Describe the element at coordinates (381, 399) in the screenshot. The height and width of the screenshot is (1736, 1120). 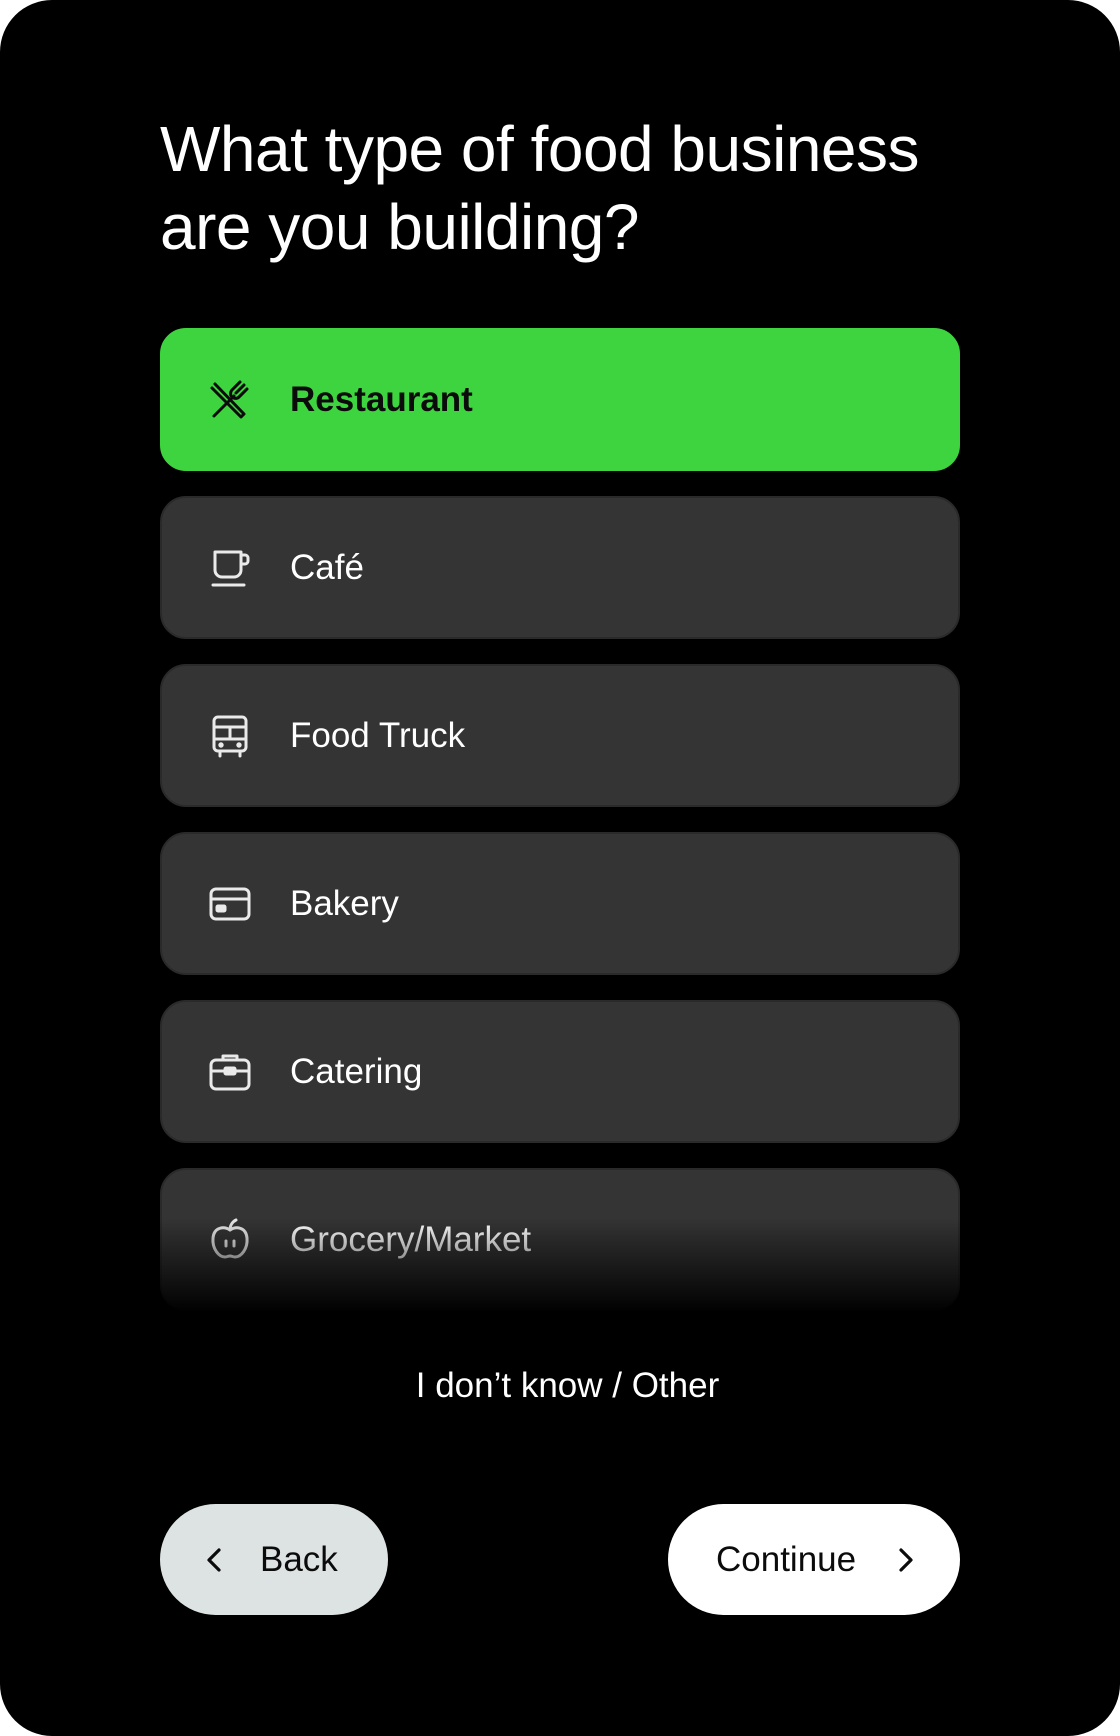
I see `option-label: Restaurant` at that location.